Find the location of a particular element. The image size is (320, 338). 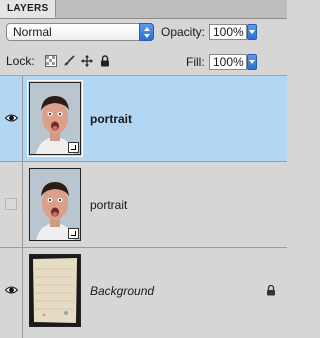

opacity-stepper is located at coordinates (252, 32).